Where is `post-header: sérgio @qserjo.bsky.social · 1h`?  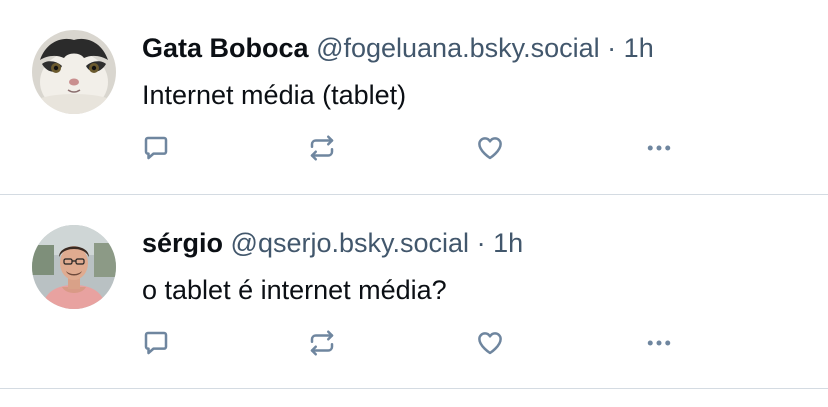 post-header: sérgio @qserjo.bsky.social · 1h is located at coordinates (332, 243).